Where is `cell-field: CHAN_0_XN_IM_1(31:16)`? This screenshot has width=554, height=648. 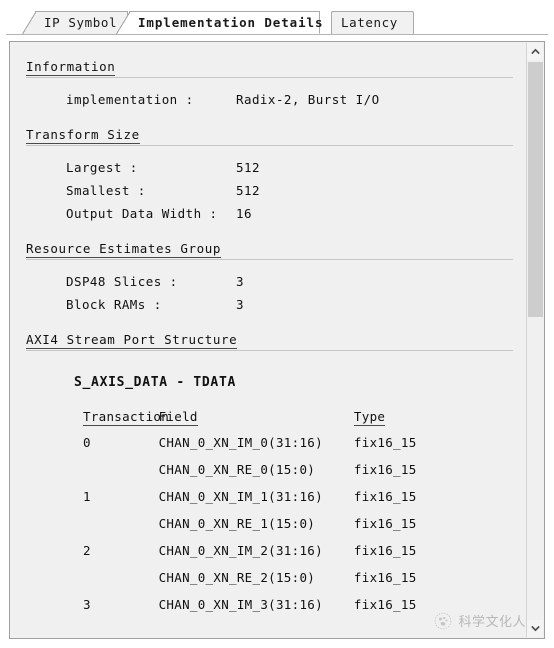
cell-field: CHAN_0_XN_IM_1(31:16) is located at coordinates (240, 496).